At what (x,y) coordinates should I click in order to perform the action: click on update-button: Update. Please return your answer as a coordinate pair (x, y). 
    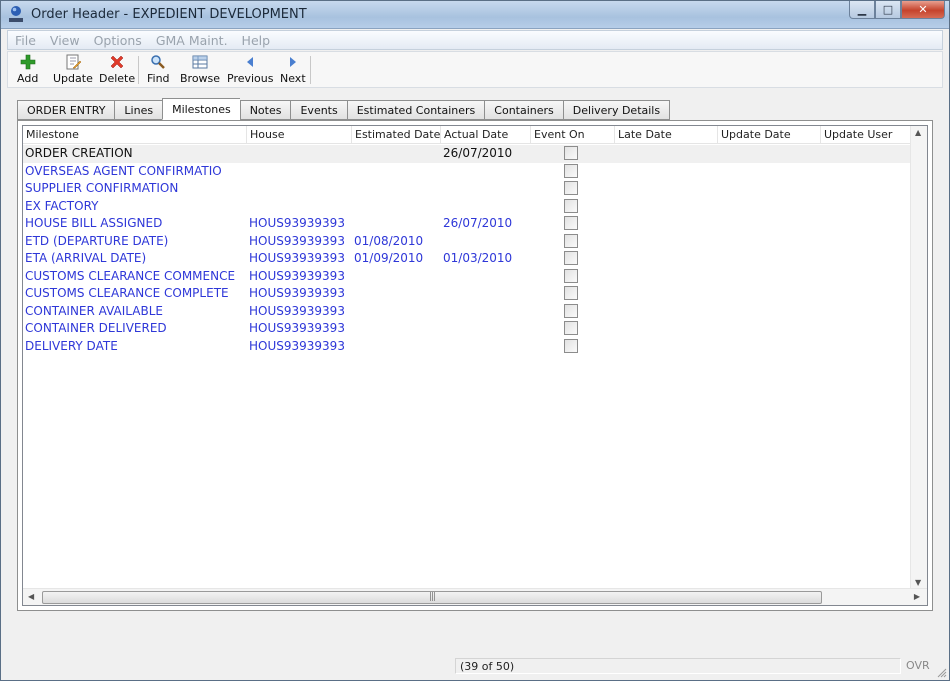
    Looking at the image, I should click on (73, 69).